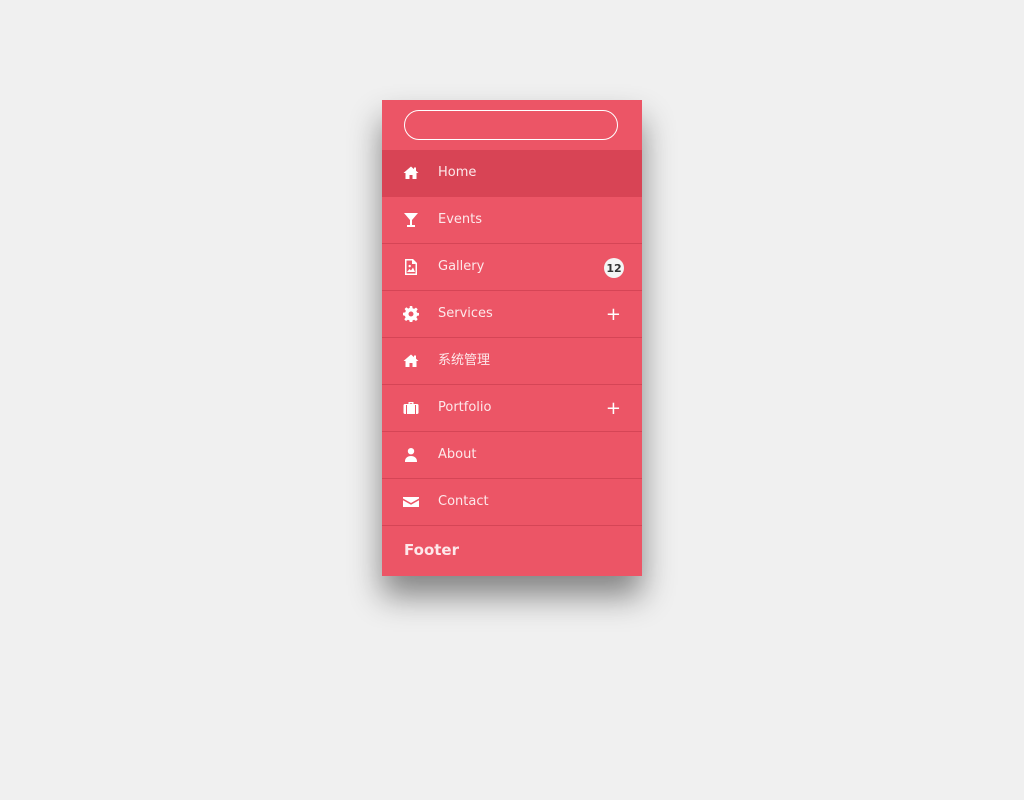 The image size is (1024, 800). I want to click on menu-item-label: Services, so click(465, 313).